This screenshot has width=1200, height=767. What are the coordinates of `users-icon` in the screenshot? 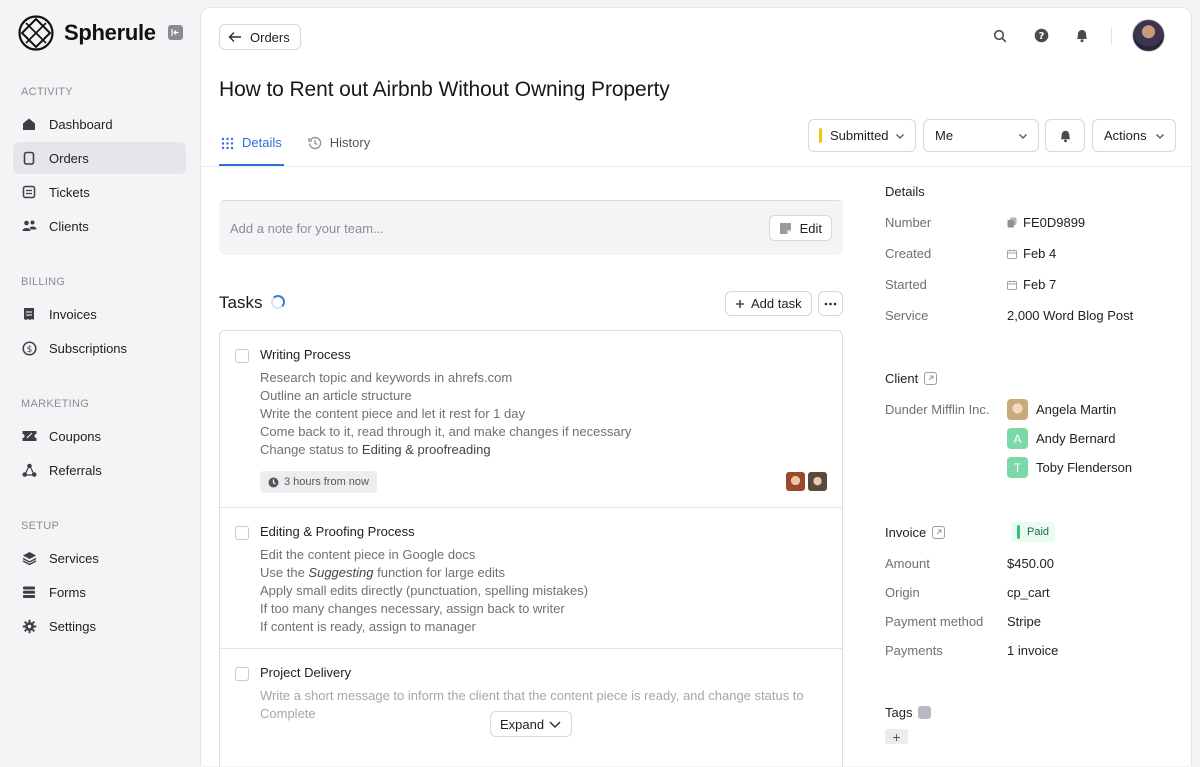 It's located at (29, 226).